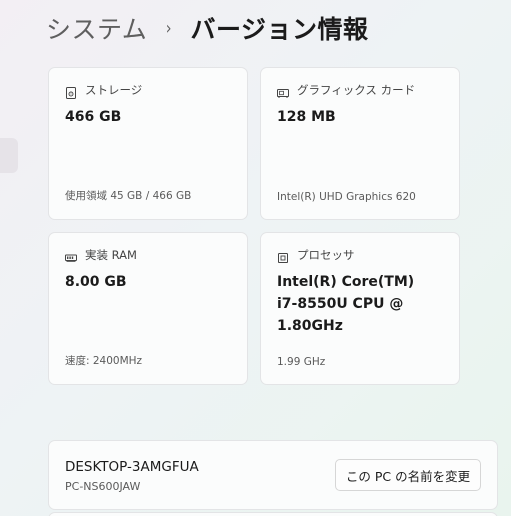  I want to click on ram-card-header: 実装 RAM, so click(101, 255).